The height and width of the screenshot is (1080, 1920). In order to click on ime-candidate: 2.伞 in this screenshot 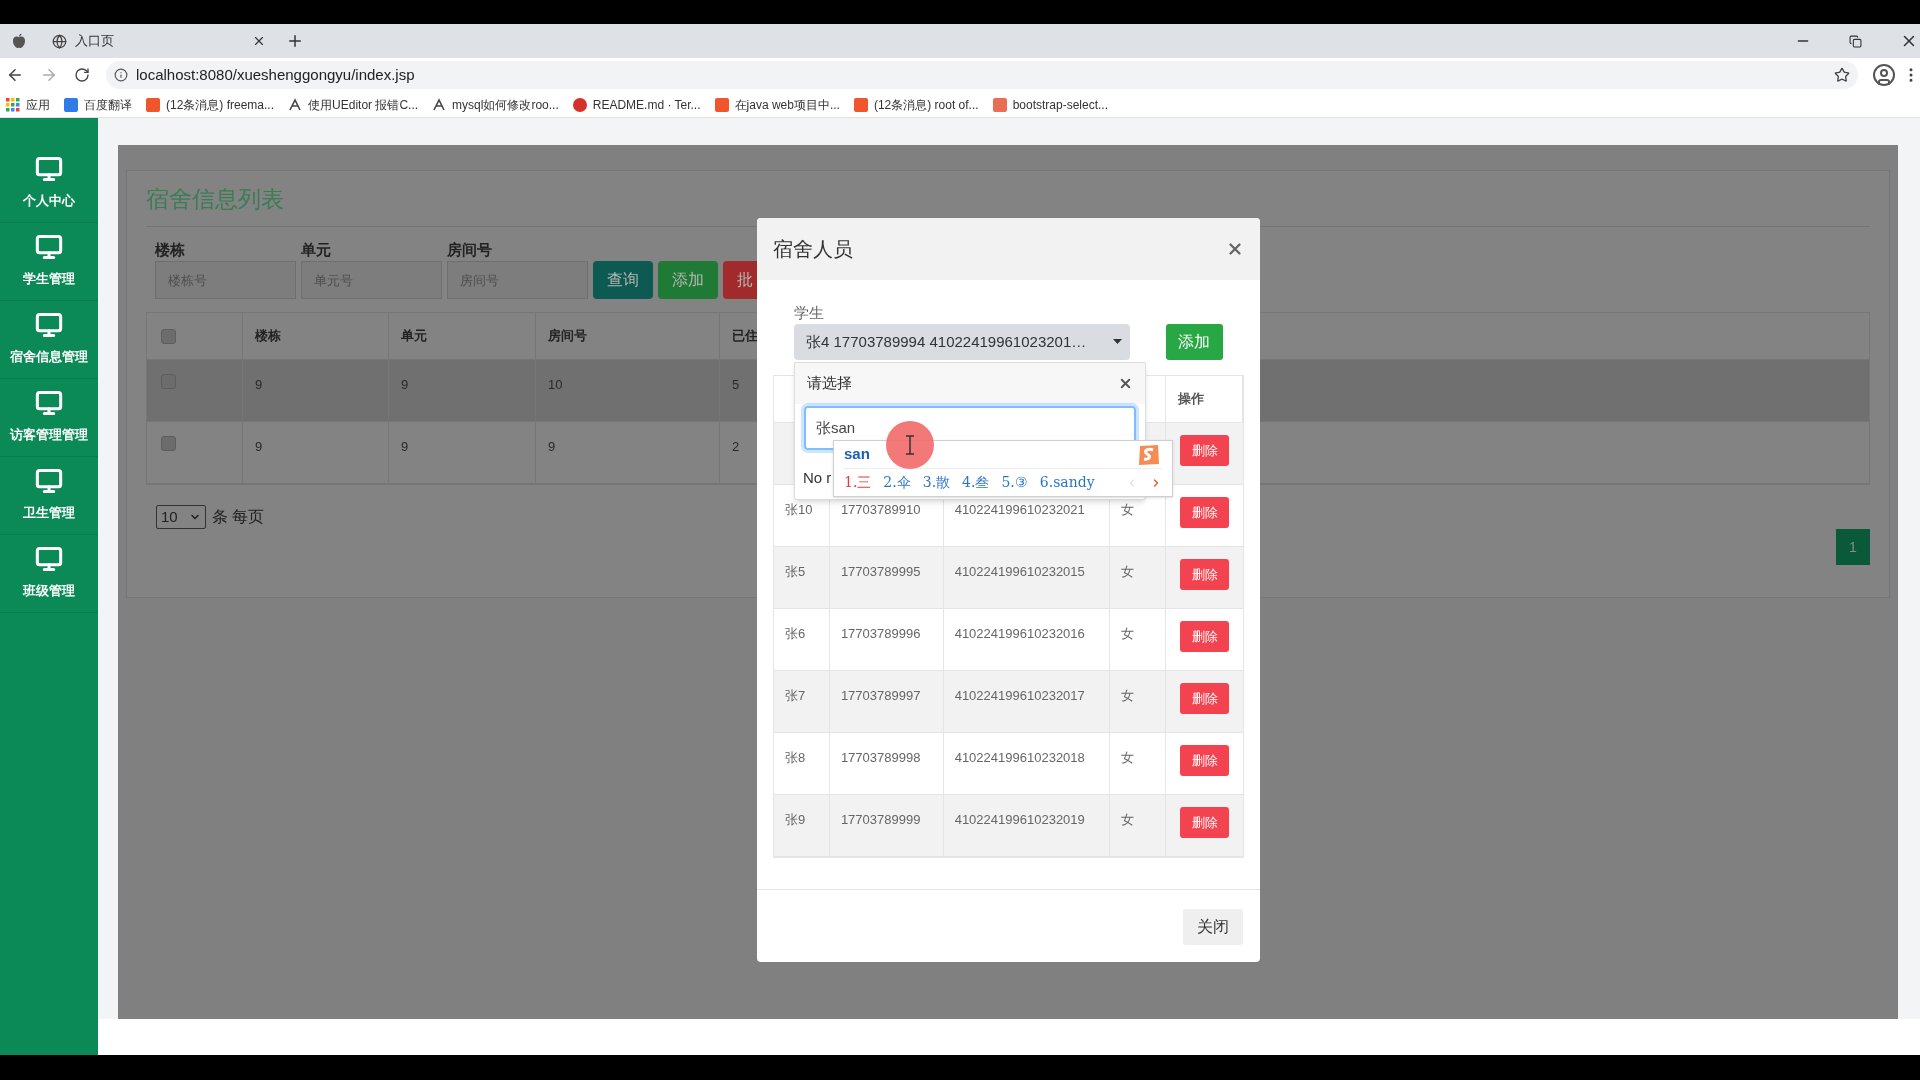, I will do `click(897, 482)`.